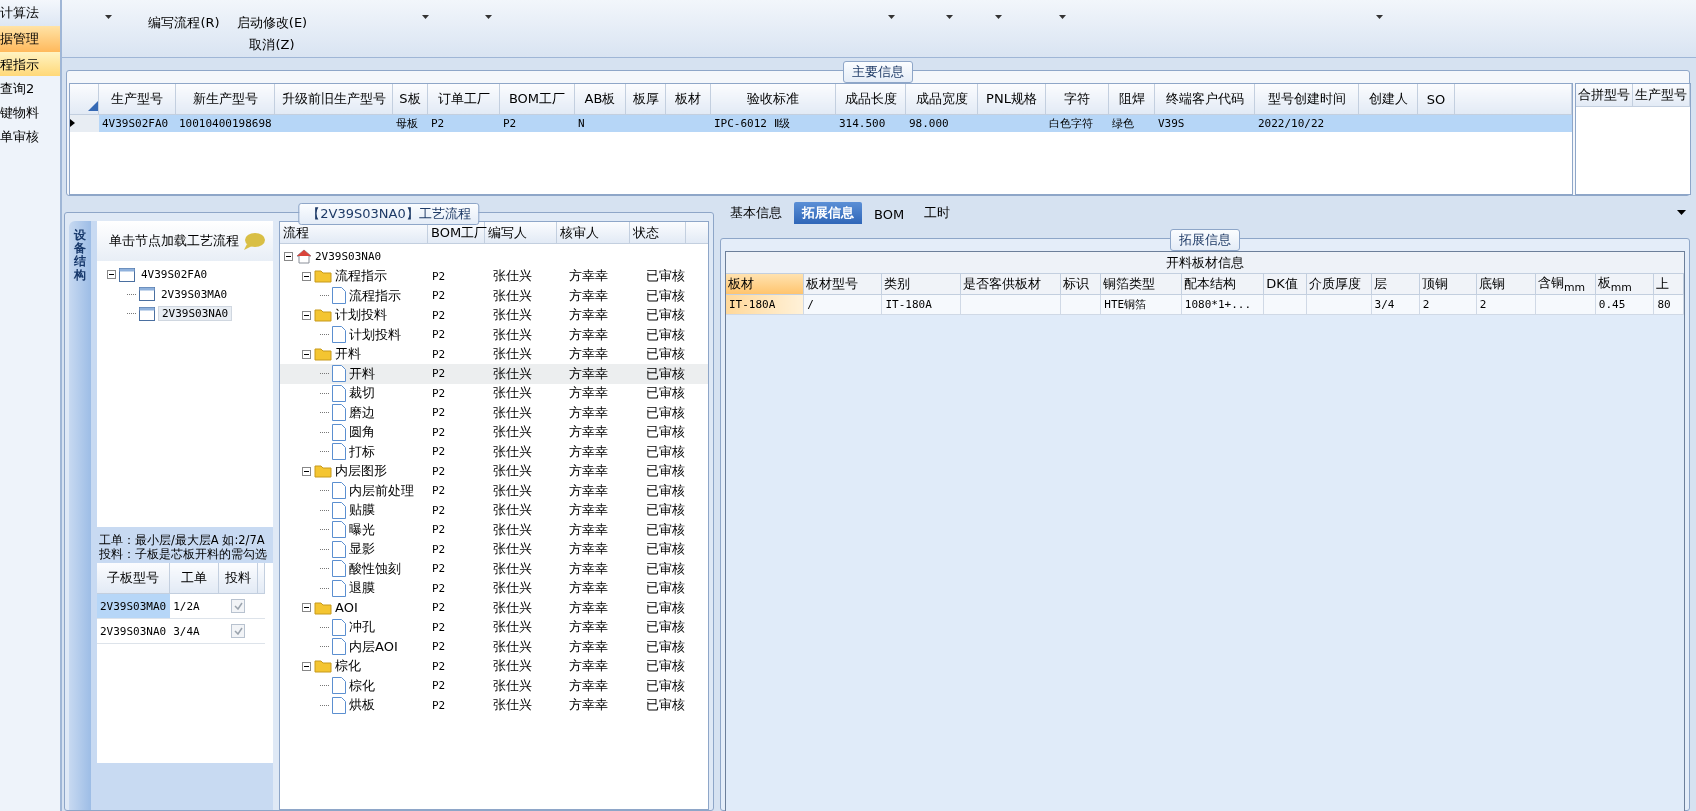  I want to click on toolbar-button: 取消(Z), so click(272, 45).